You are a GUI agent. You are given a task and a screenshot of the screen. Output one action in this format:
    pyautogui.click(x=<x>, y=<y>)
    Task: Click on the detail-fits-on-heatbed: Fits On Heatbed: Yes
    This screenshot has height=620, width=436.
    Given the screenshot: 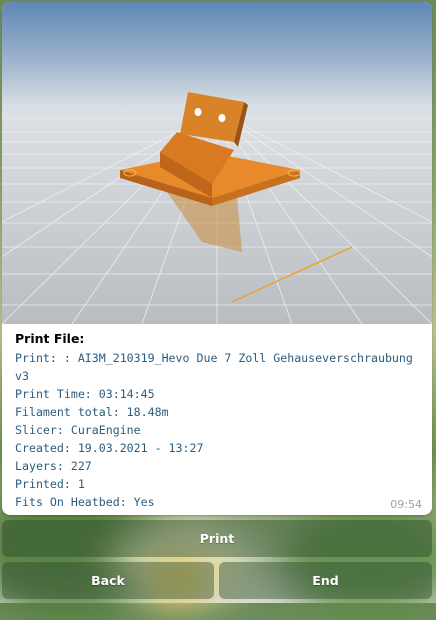 What is the action you would take?
    pyautogui.click(x=85, y=502)
    